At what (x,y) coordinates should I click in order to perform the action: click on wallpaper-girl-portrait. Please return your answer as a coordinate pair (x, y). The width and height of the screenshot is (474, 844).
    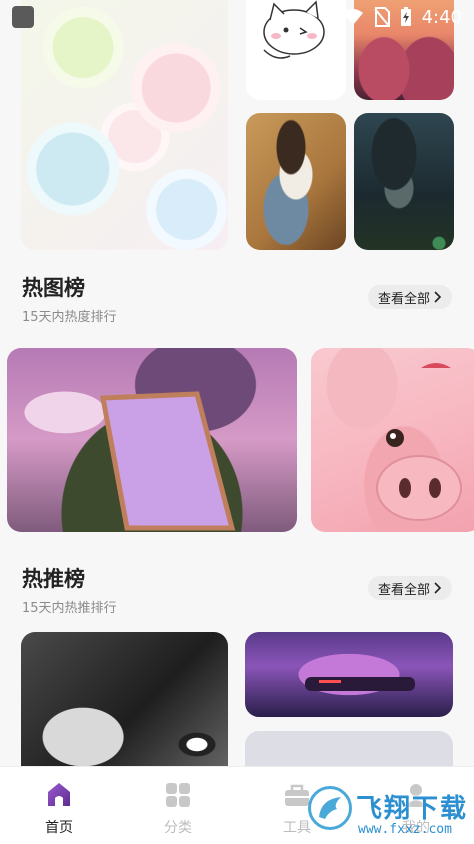
    Looking at the image, I should click on (296, 181).